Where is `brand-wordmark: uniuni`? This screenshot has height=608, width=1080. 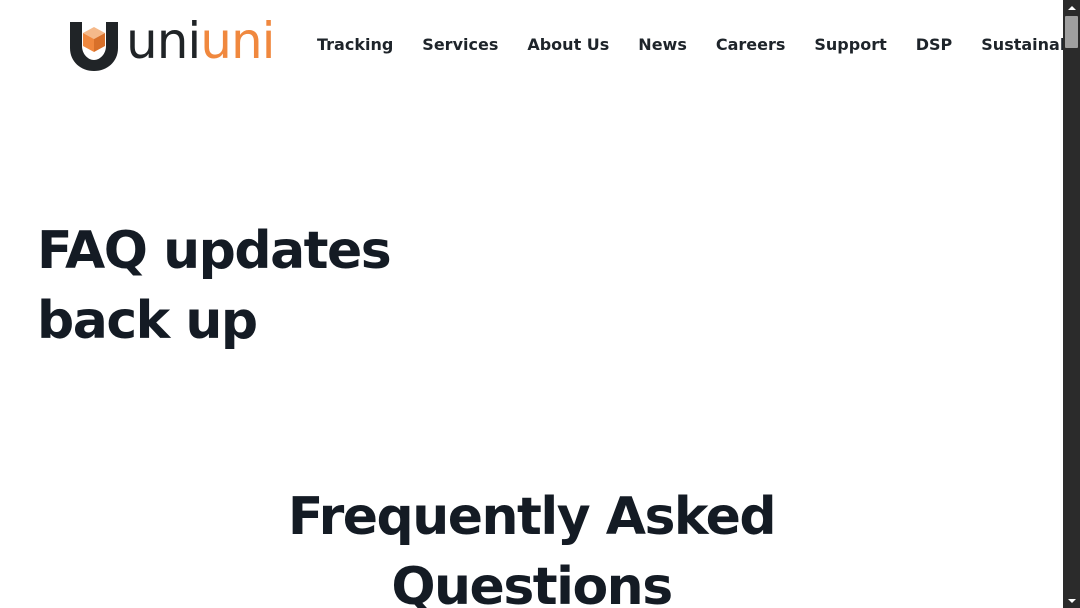 brand-wordmark: uniuni is located at coordinates (201, 41).